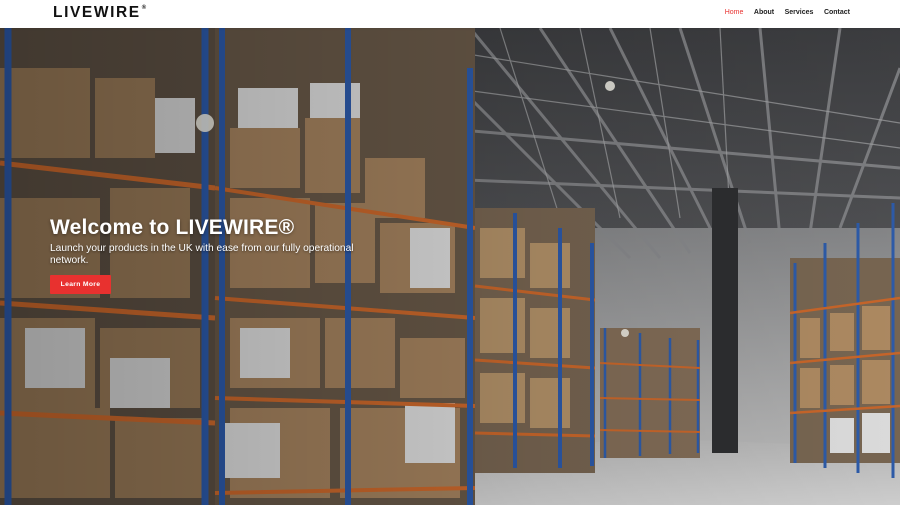  Describe the element at coordinates (450, 14) in the screenshot. I see `site-header: LIVEWIRE ® Home About Services Contact` at that location.